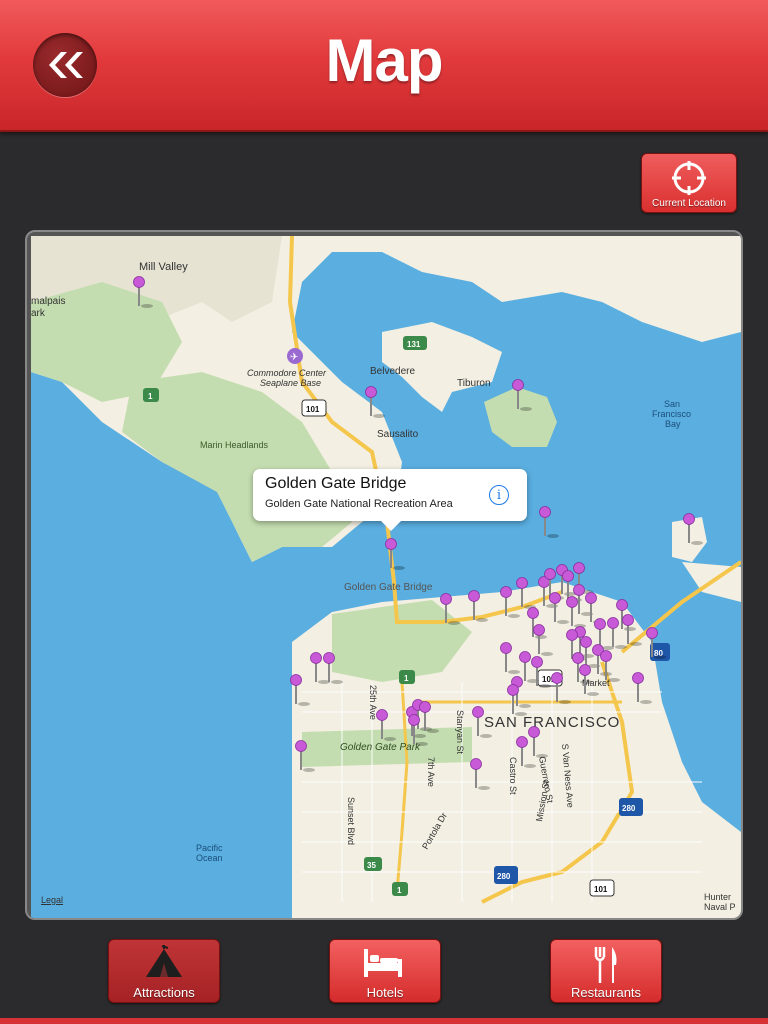  What do you see at coordinates (398, 434) in the screenshot?
I see `map-label-sausalito: Sausalito` at bounding box center [398, 434].